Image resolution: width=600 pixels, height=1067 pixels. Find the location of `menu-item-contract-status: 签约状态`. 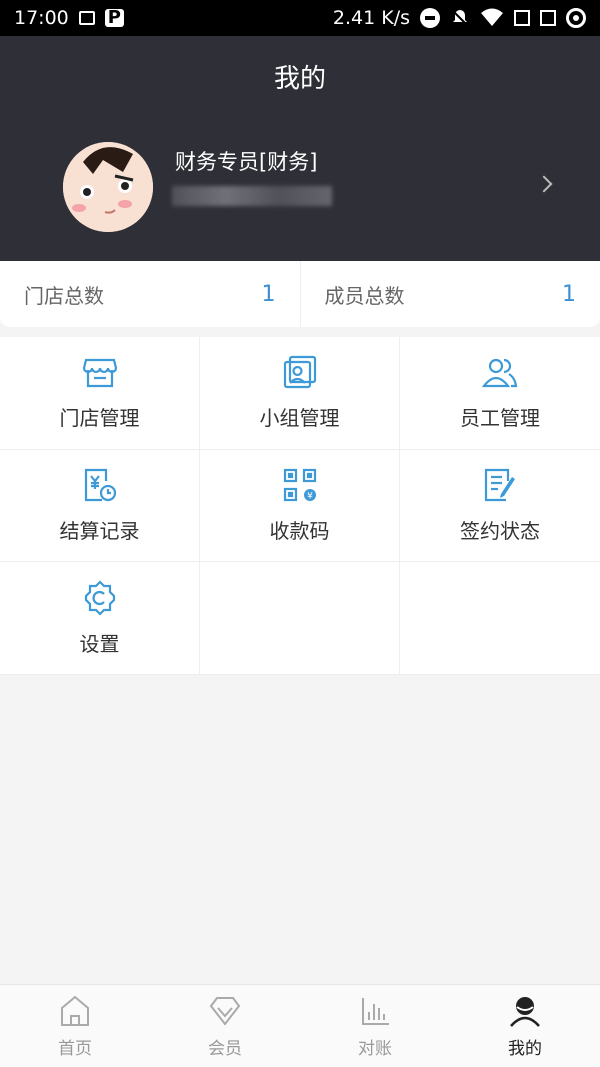

menu-item-contract-status: 签约状态 is located at coordinates (500, 506).